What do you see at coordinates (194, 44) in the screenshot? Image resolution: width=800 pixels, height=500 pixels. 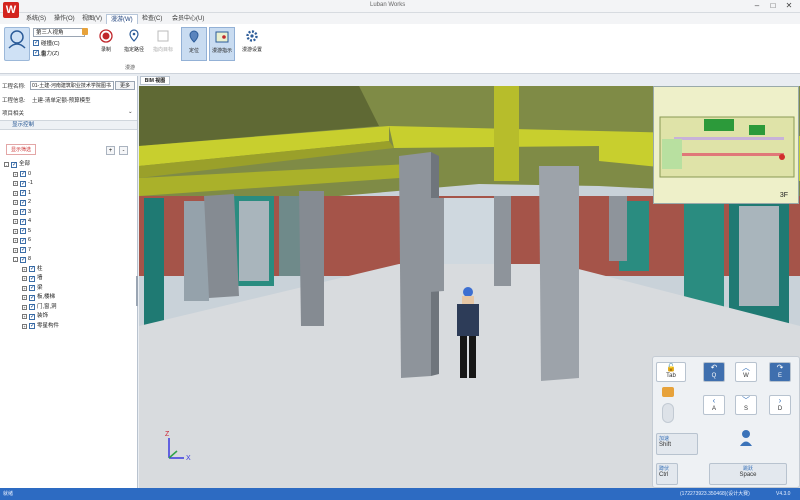 I see `locate-button: 定位` at bounding box center [194, 44].